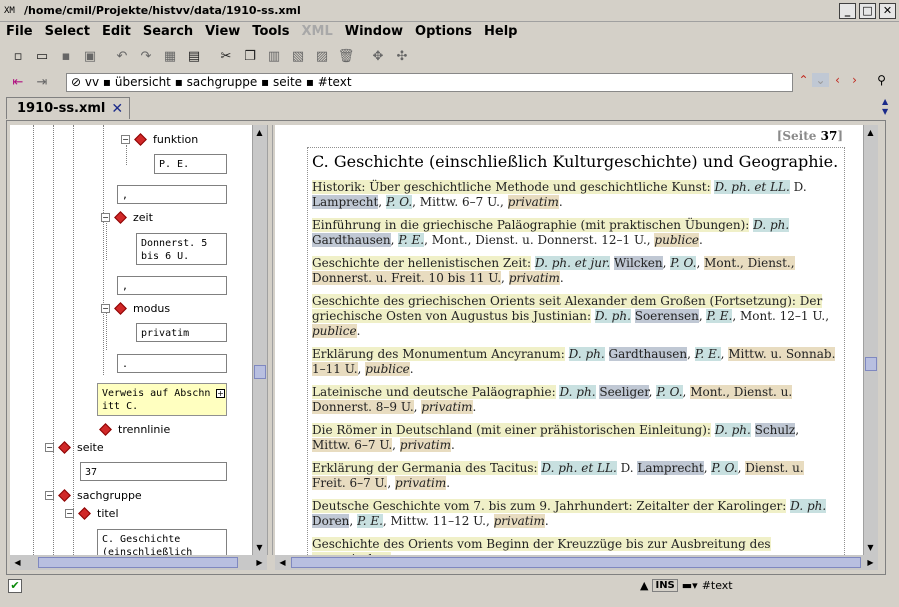 The width and height of the screenshot is (899, 607). Describe the element at coordinates (259, 340) in the screenshot. I see `tree-vertical-scrollbar: ▲ ▼` at that location.